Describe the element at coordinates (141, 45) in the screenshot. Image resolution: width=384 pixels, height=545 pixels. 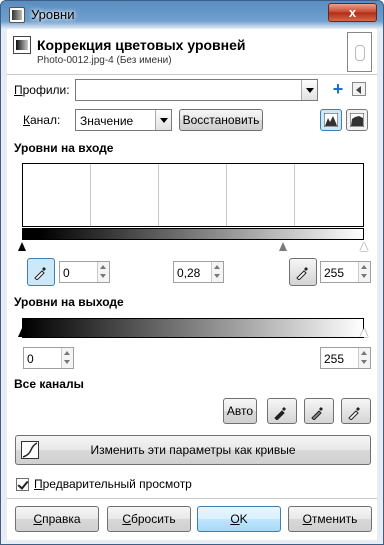
I see `dialog-title: Коррекция цветовых уровней` at that location.